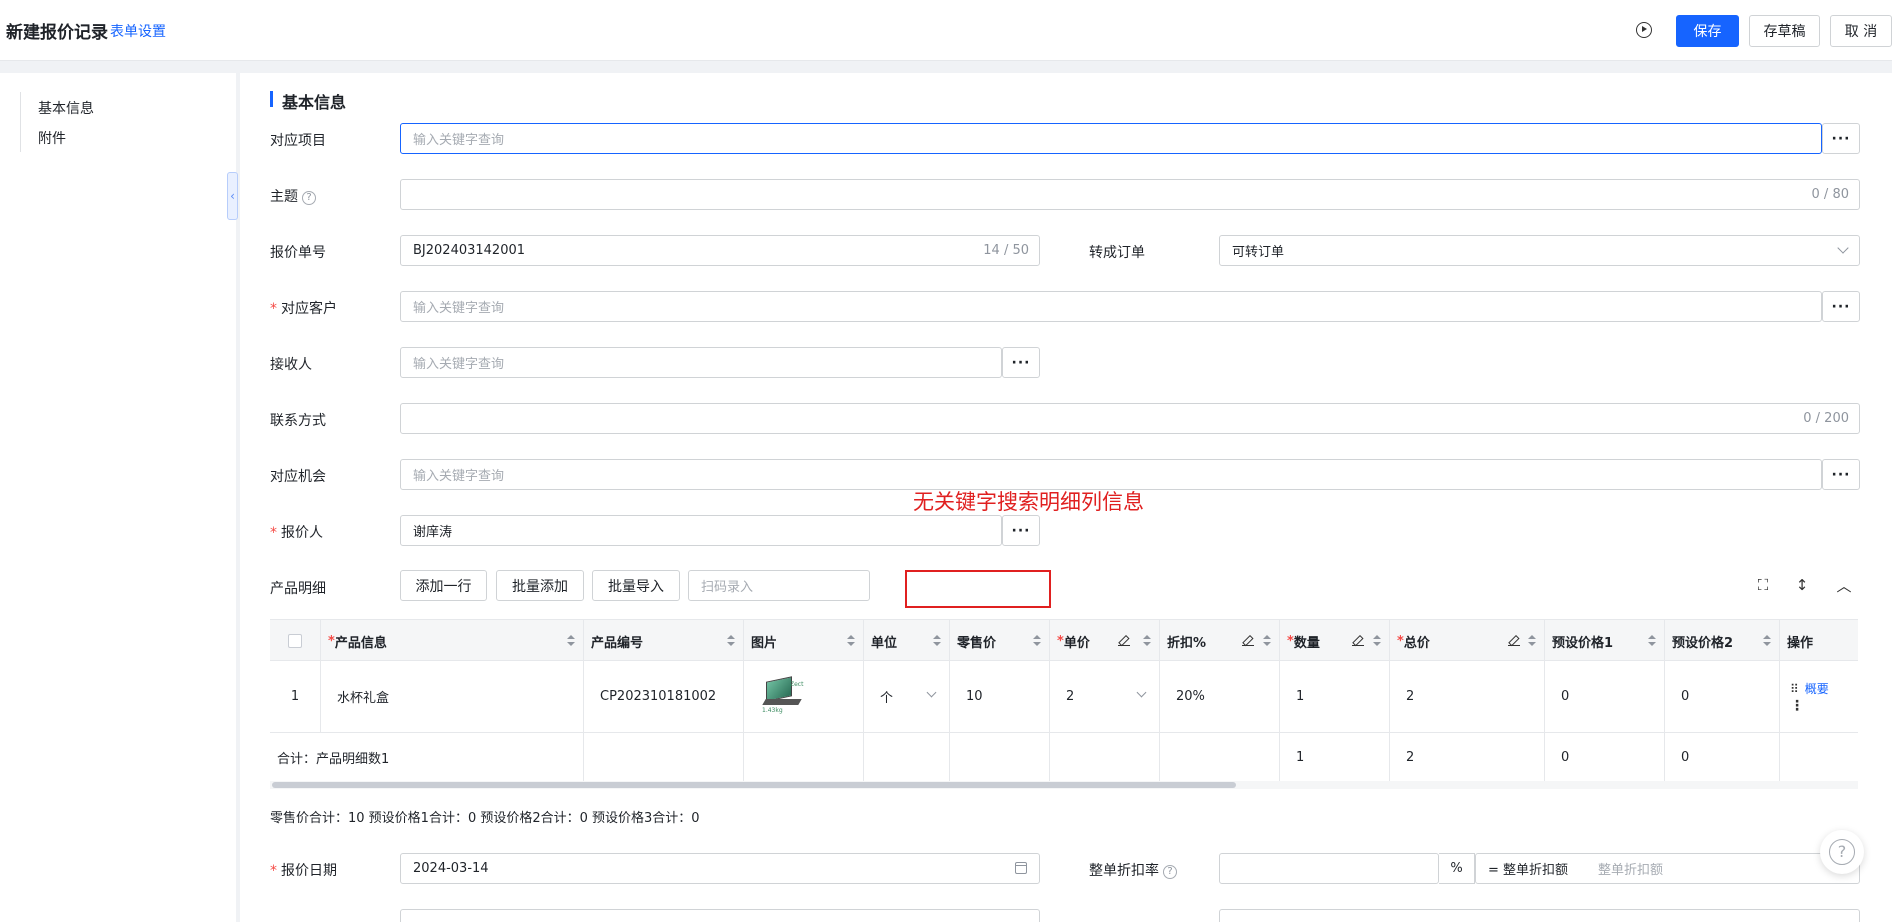  What do you see at coordinates (459, 364) in the screenshot?
I see `receiver-placeholder: 输入关键字查询` at bounding box center [459, 364].